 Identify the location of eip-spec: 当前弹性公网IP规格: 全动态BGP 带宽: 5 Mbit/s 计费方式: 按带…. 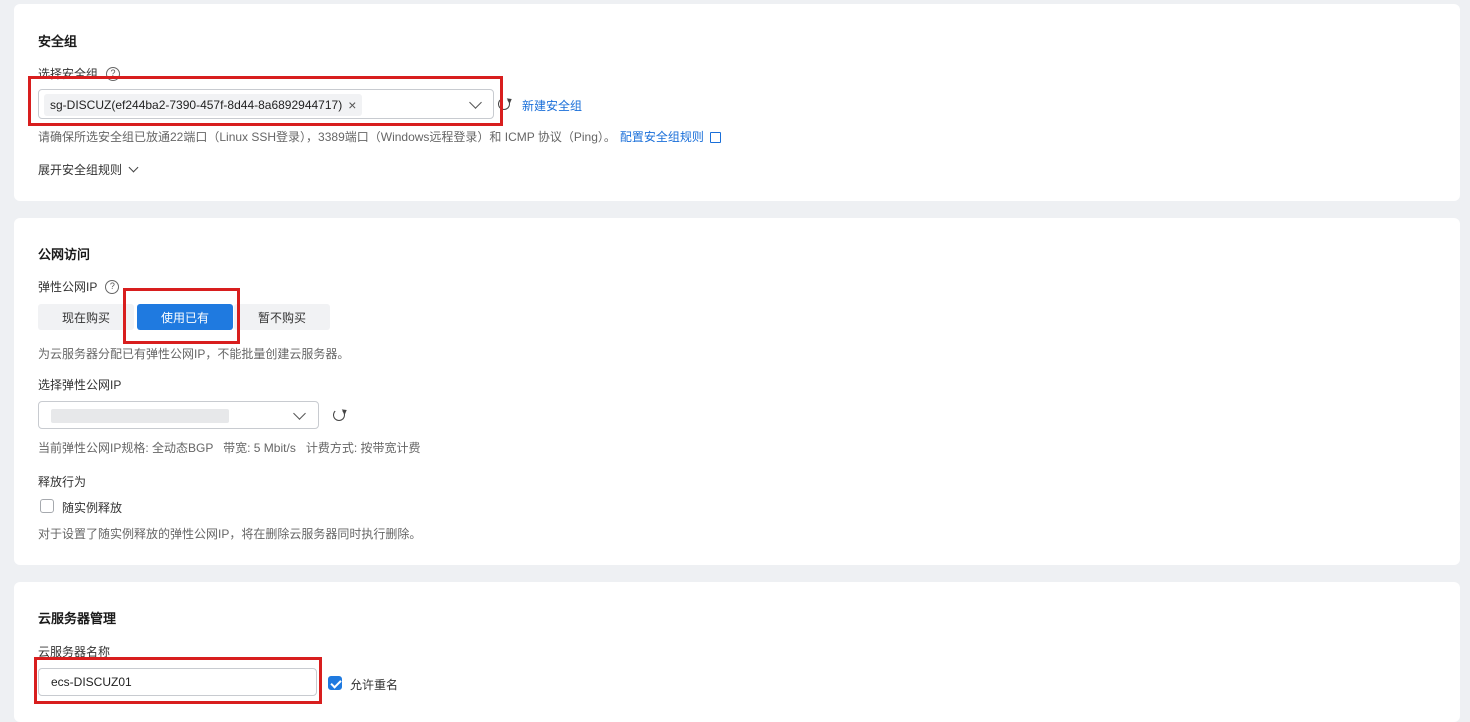
(229, 448).